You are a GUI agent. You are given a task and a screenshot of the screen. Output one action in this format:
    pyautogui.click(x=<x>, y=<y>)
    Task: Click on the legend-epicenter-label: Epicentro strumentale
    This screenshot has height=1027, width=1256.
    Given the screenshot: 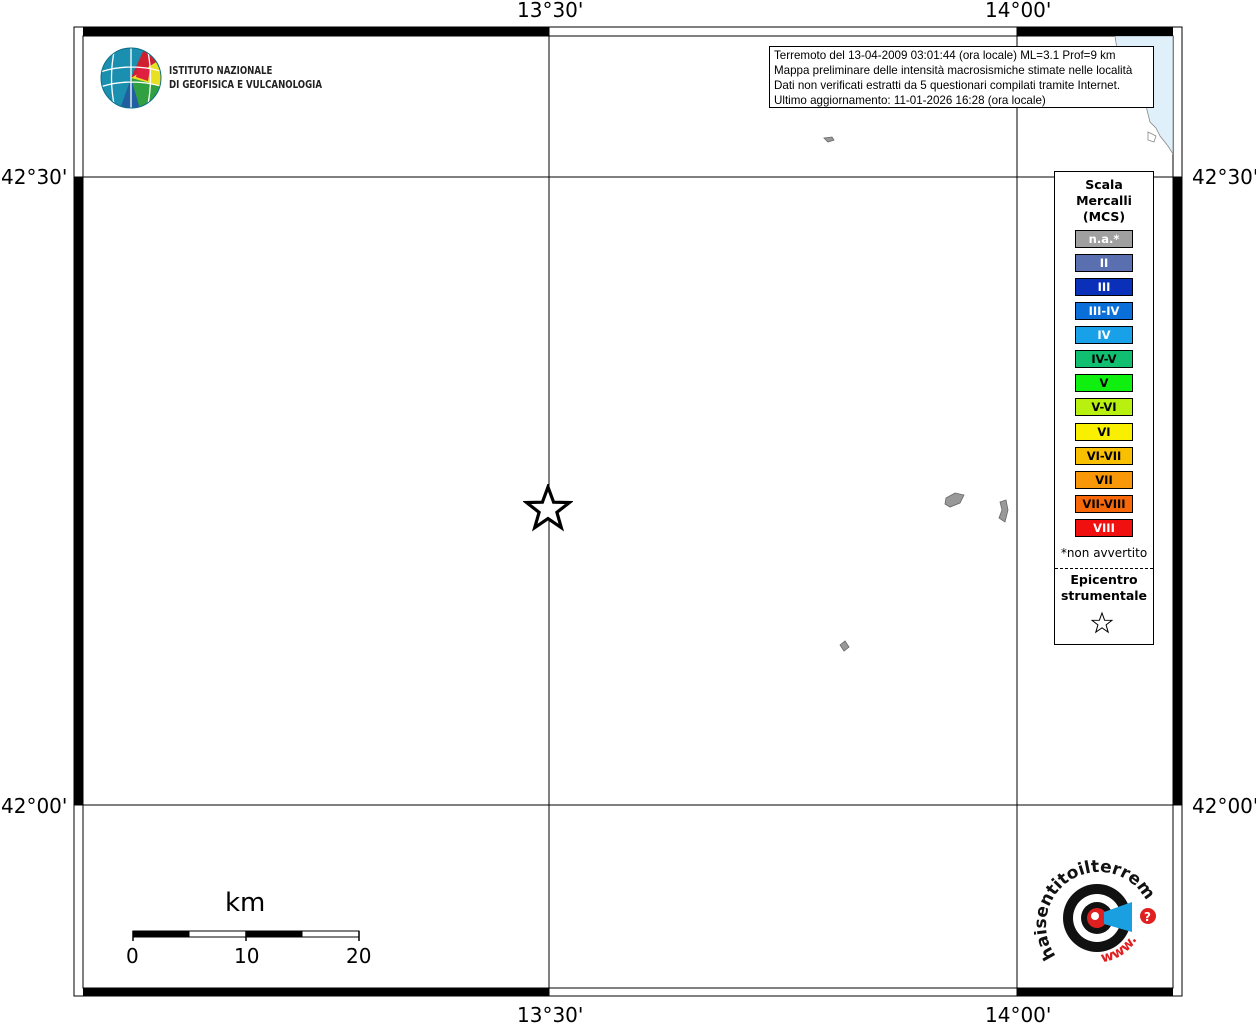 What is the action you would take?
    pyautogui.click(x=1104, y=588)
    